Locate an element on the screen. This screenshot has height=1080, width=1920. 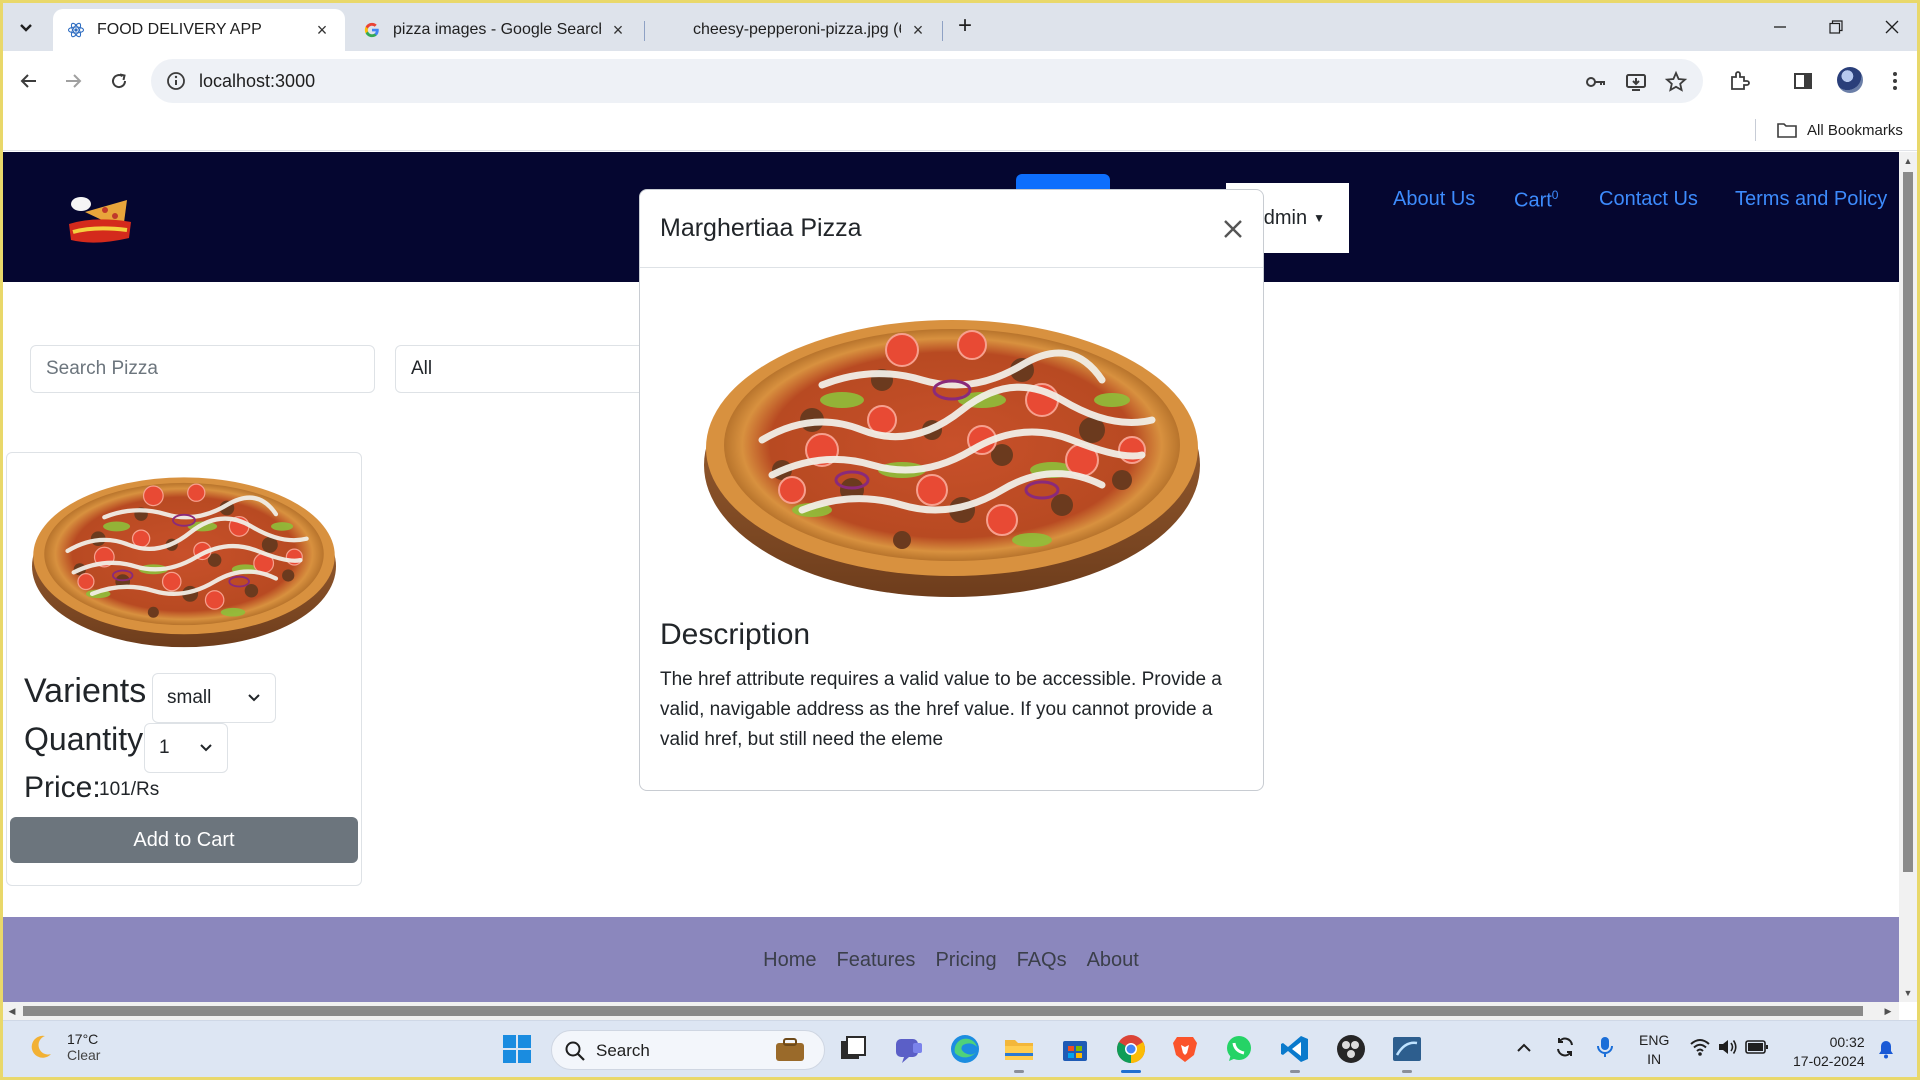
add-to-cart-button: Add to Cart is located at coordinates (184, 840).